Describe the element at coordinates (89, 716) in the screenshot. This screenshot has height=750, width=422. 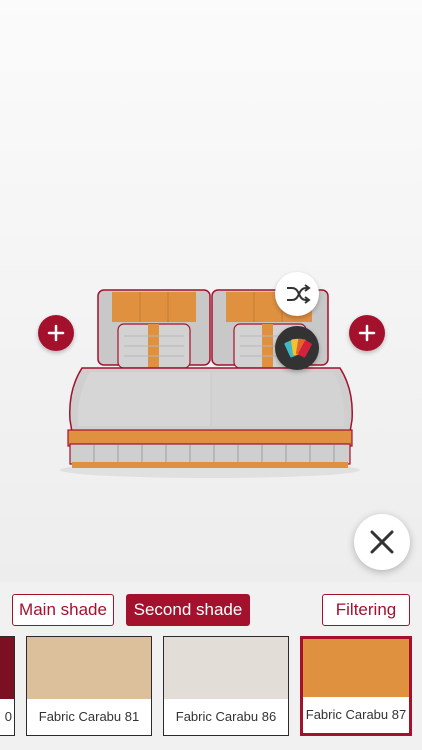
I see `swatch-label: Fabric Carabu 81` at that location.